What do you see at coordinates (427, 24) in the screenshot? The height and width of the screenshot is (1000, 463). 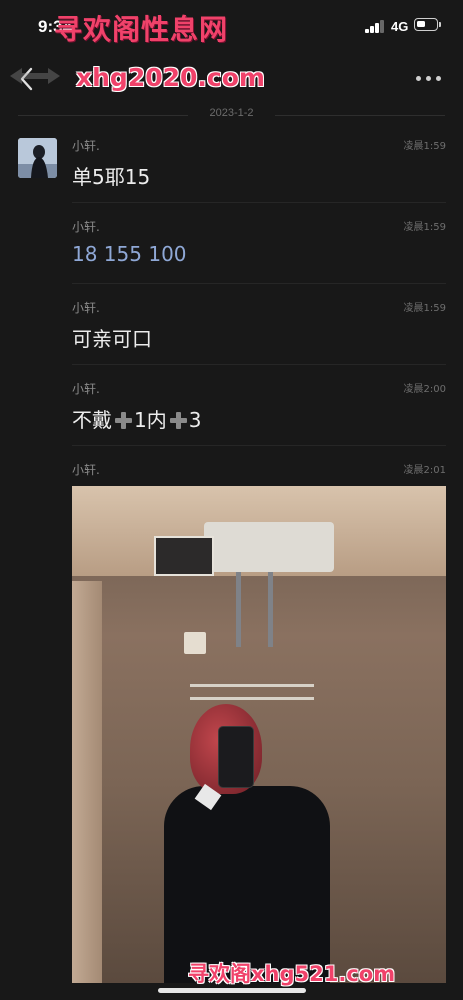 I see `battery-icon` at bounding box center [427, 24].